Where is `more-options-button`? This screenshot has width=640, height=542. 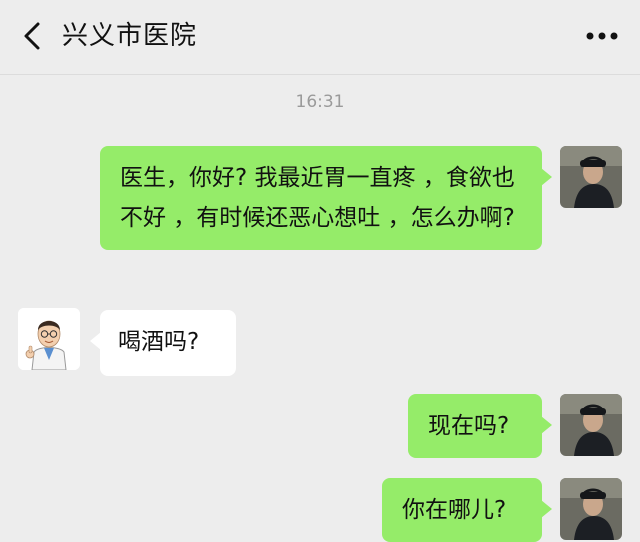 more-options-button is located at coordinates (602, 36).